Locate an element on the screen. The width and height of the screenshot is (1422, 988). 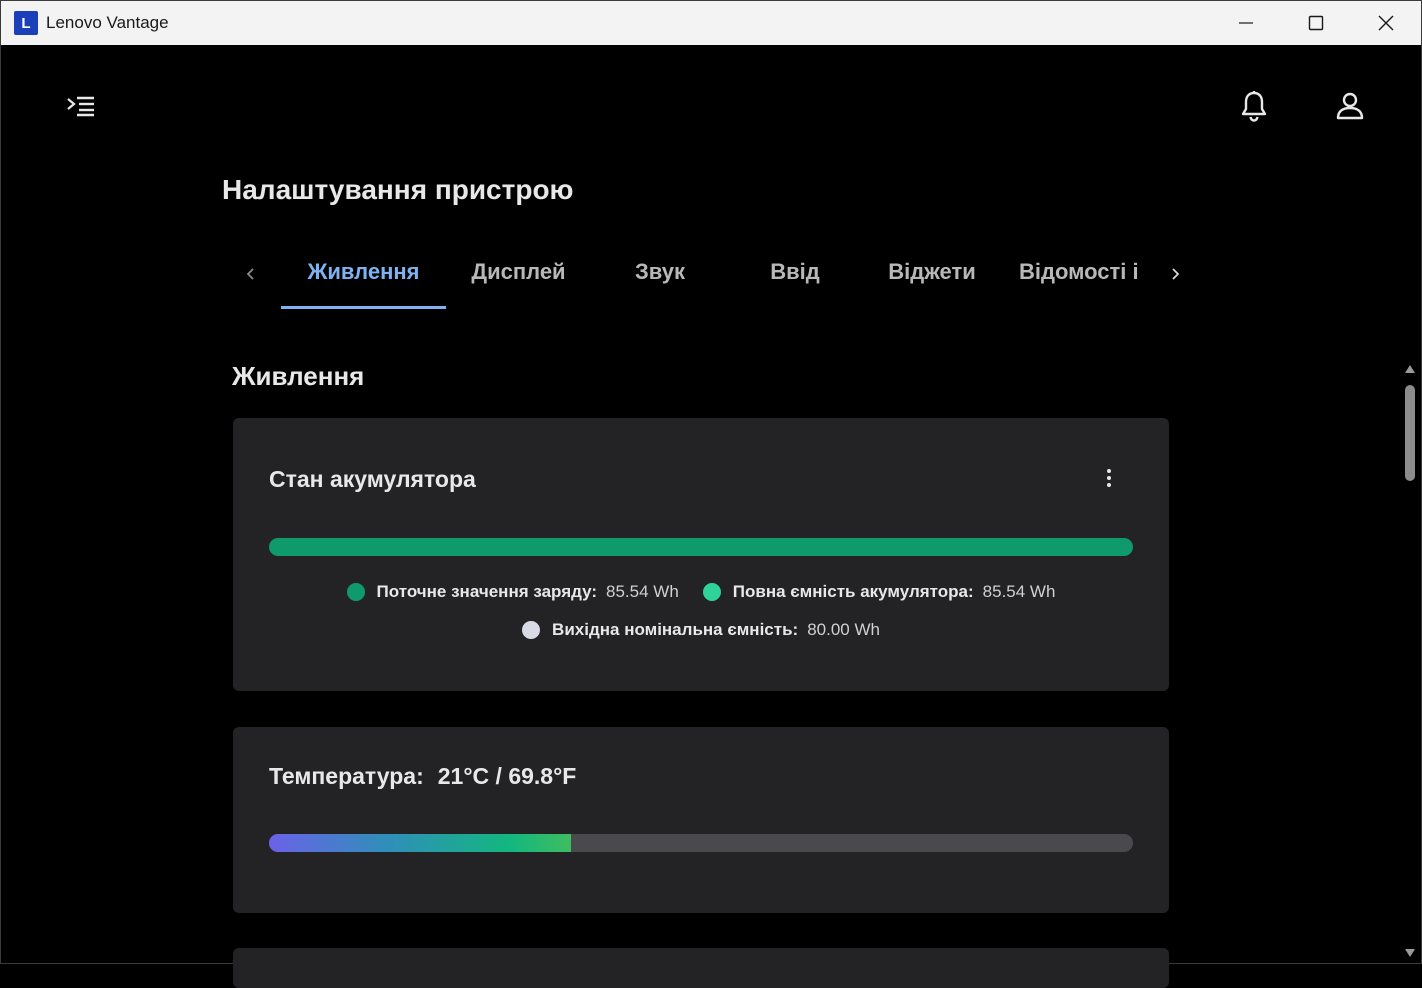
tab-sound: Звук is located at coordinates (660, 284).